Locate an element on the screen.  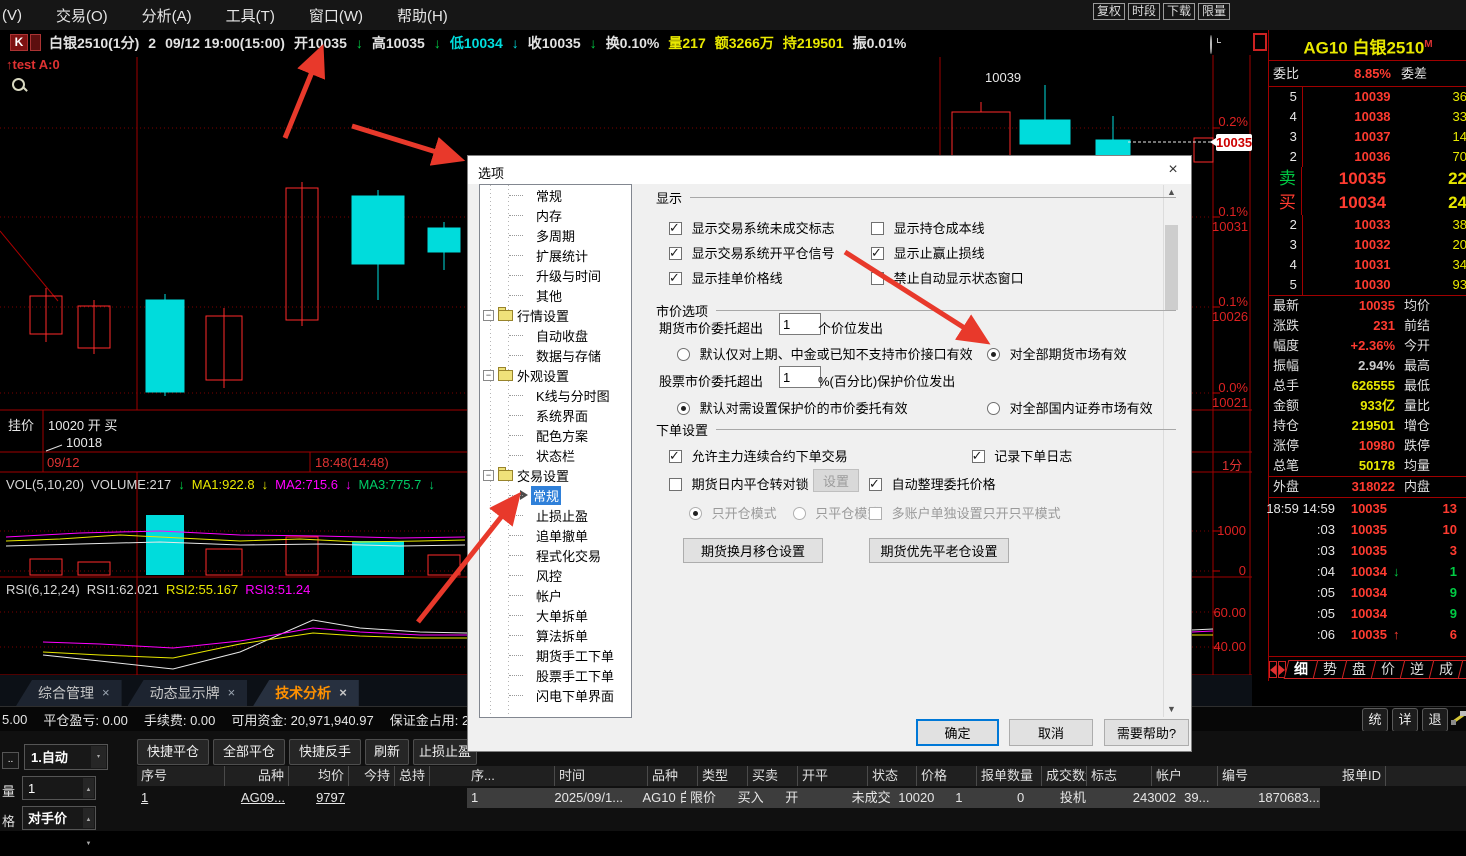
menu-item: 帮助(H) is located at coordinates (422, 15).